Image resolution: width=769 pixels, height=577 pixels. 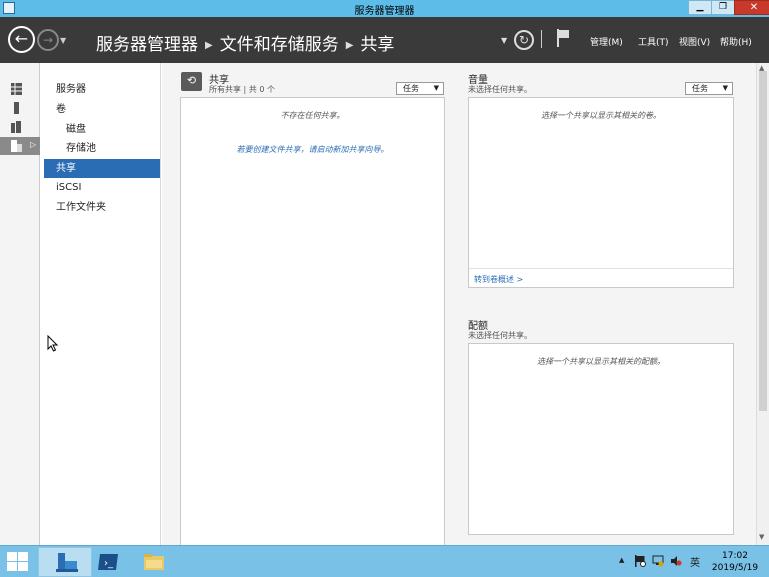 What do you see at coordinates (621, 560) in the screenshot?
I see `tray-expand-icon: ▲` at bounding box center [621, 560].